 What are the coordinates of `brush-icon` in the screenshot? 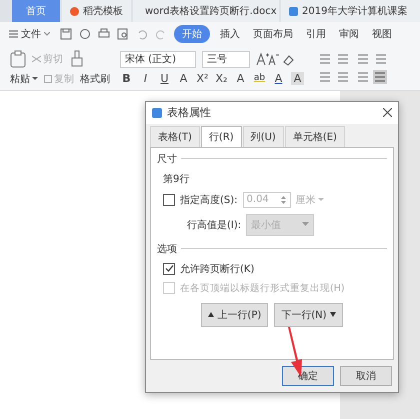 It's located at (77, 59).